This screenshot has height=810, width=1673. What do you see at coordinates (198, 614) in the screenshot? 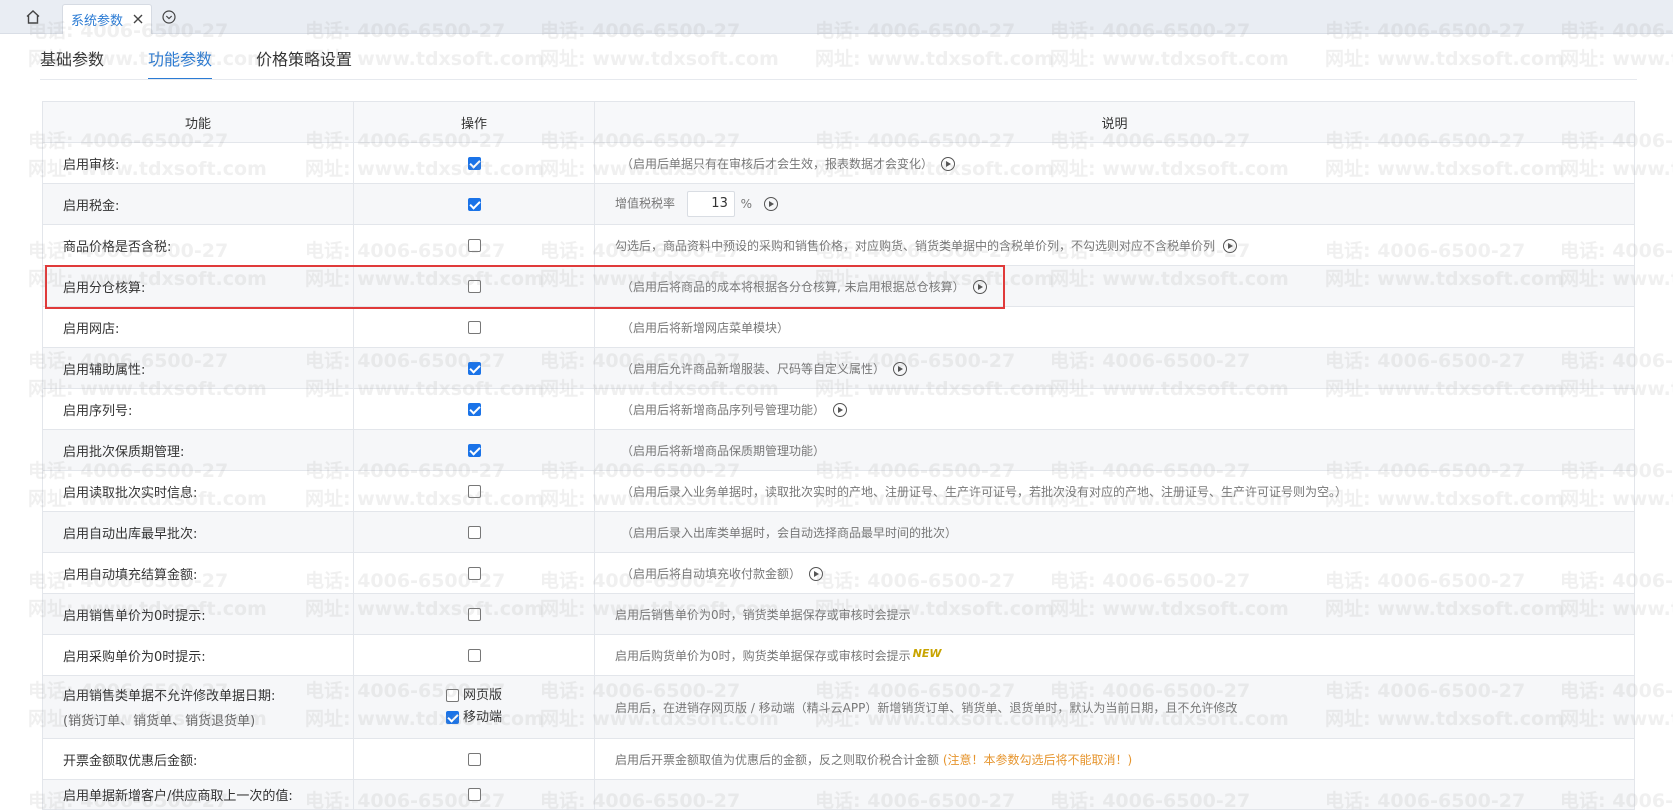
I see `row-func-label: 启用销售单价为0时提示:` at bounding box center [198, 614].